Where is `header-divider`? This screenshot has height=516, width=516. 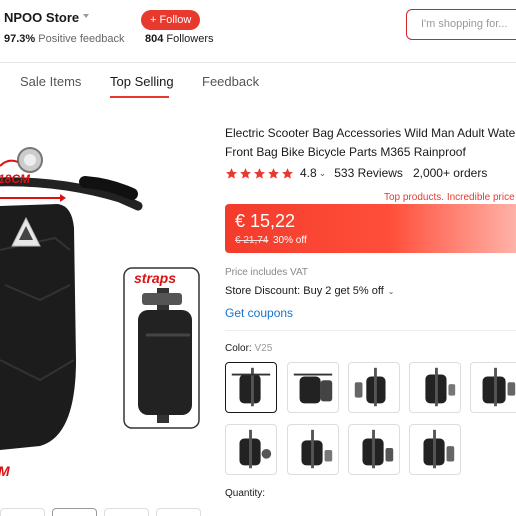
header-divider is located at coordinates (258, 62).